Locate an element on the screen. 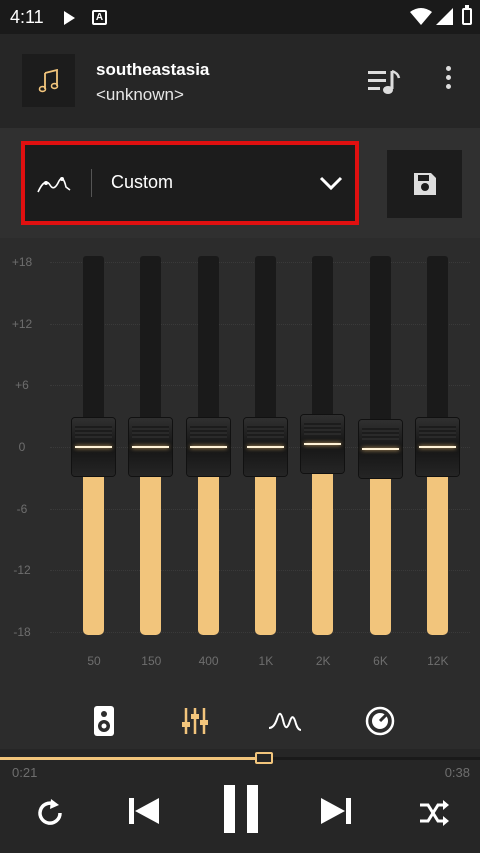 The width and height of the screenshot is (480, 853). eq-band-50: 50 is located at coordinates (94, 465).